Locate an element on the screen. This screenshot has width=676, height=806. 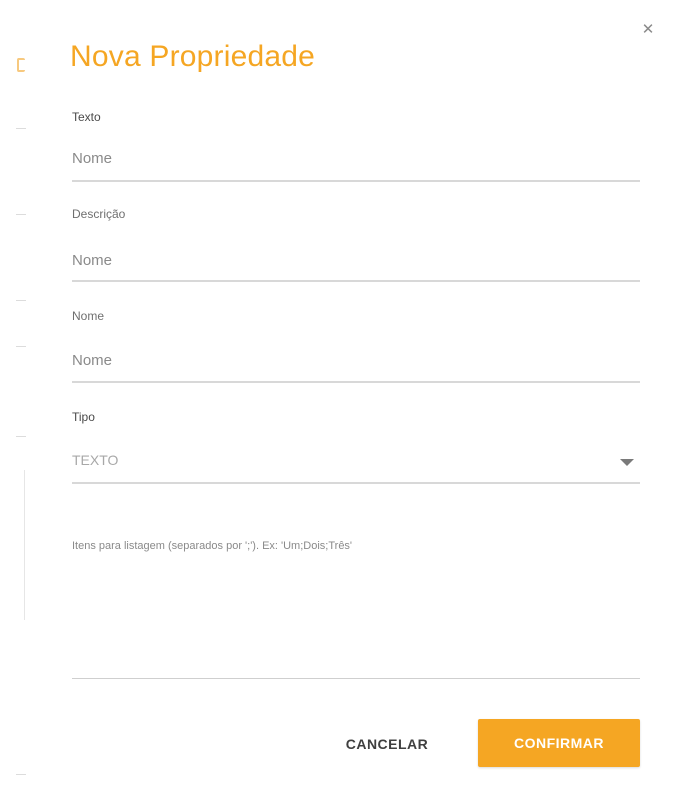
dialog-title: Nova Propriedade is located at coordinates (193, 56).